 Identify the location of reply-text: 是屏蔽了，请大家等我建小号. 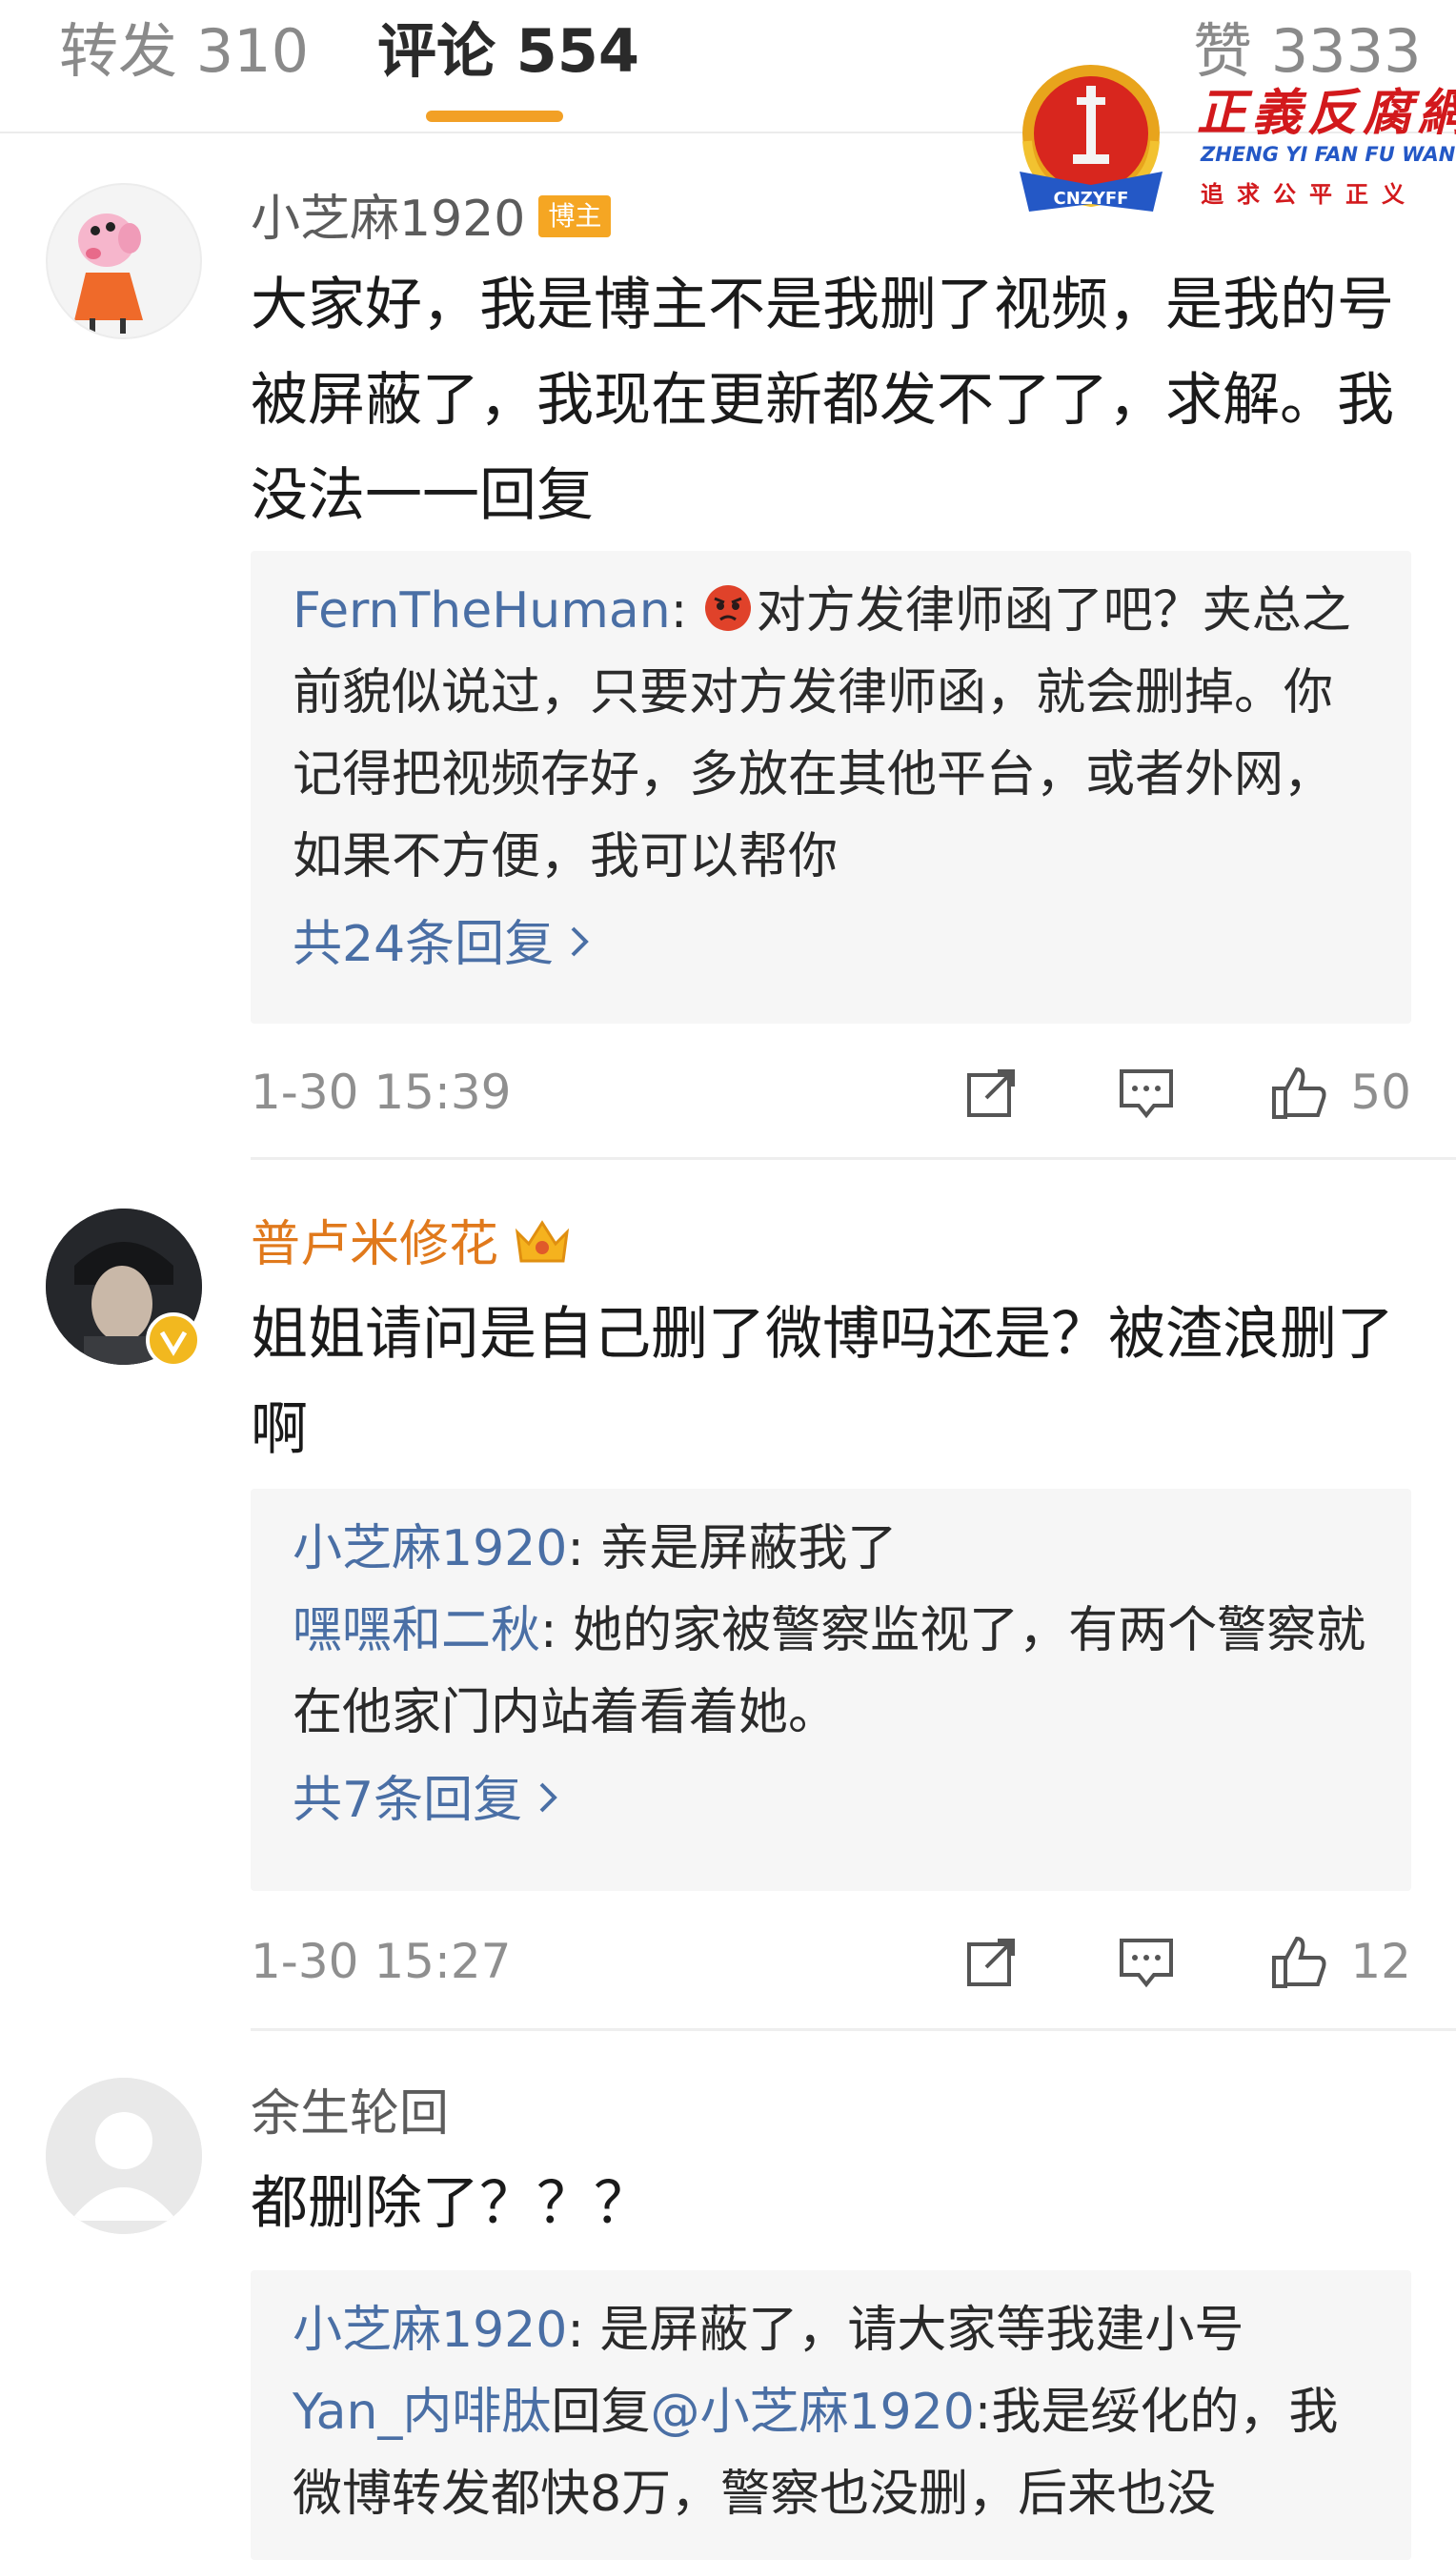
(921, 2331).